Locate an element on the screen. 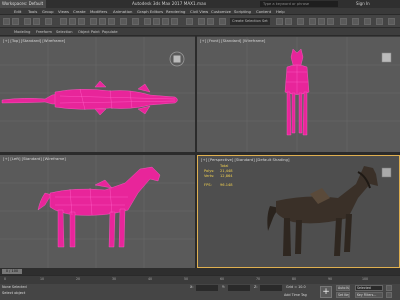 This screenshot has height=300, width=400. angle-snap-icon is located at coordinates (156, 21).